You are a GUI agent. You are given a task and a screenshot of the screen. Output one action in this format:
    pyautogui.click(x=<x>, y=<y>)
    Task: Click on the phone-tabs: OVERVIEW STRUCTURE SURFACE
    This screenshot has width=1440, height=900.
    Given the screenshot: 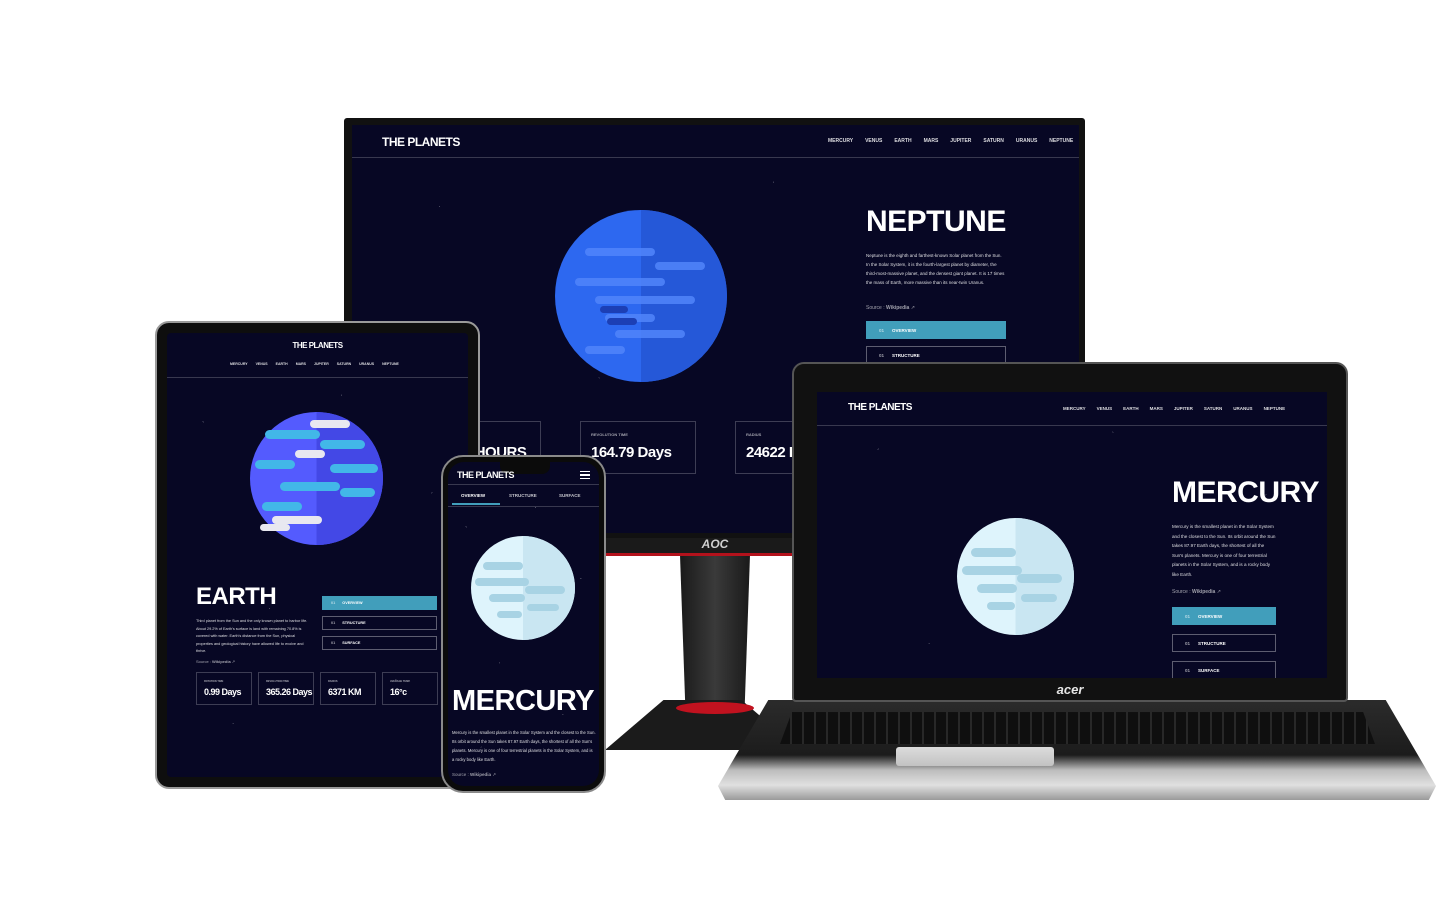 What is the action you would take?
    pyautogui.click(x=523, y=498)
    